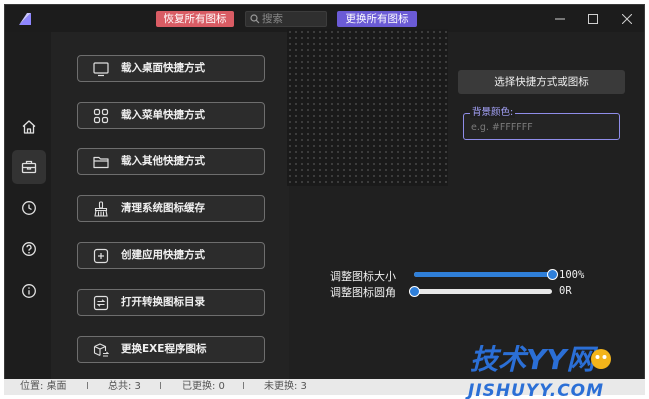  Describe the element at coordinates (552, 274) in the screenshot. I see `icon-size-slider-thumb` at that location.